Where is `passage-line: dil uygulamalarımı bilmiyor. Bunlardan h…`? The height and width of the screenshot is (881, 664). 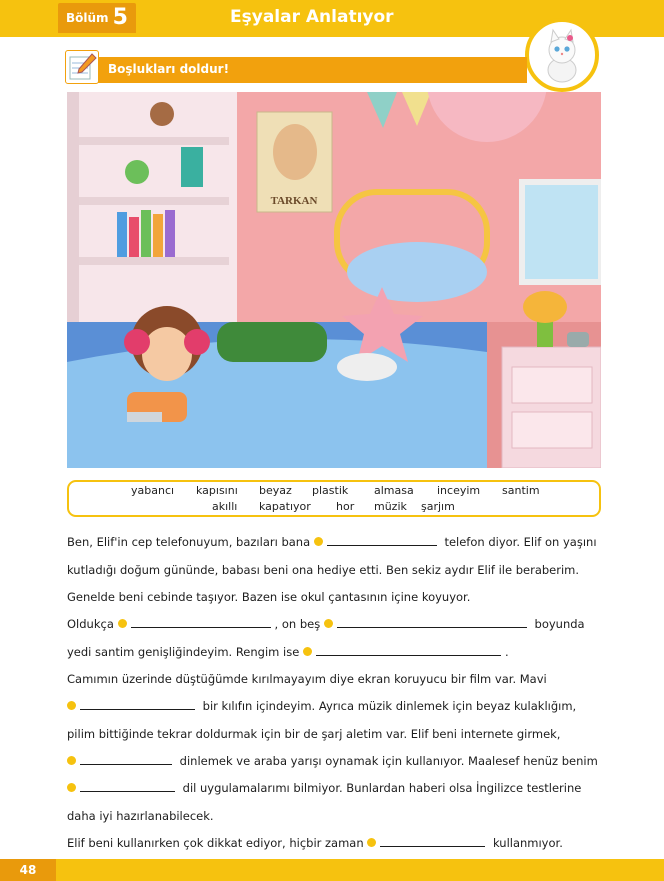
passage-line: dil uygulamalarımı bilmiyor. Bunlardan h… is located at coordinates (324, 788).